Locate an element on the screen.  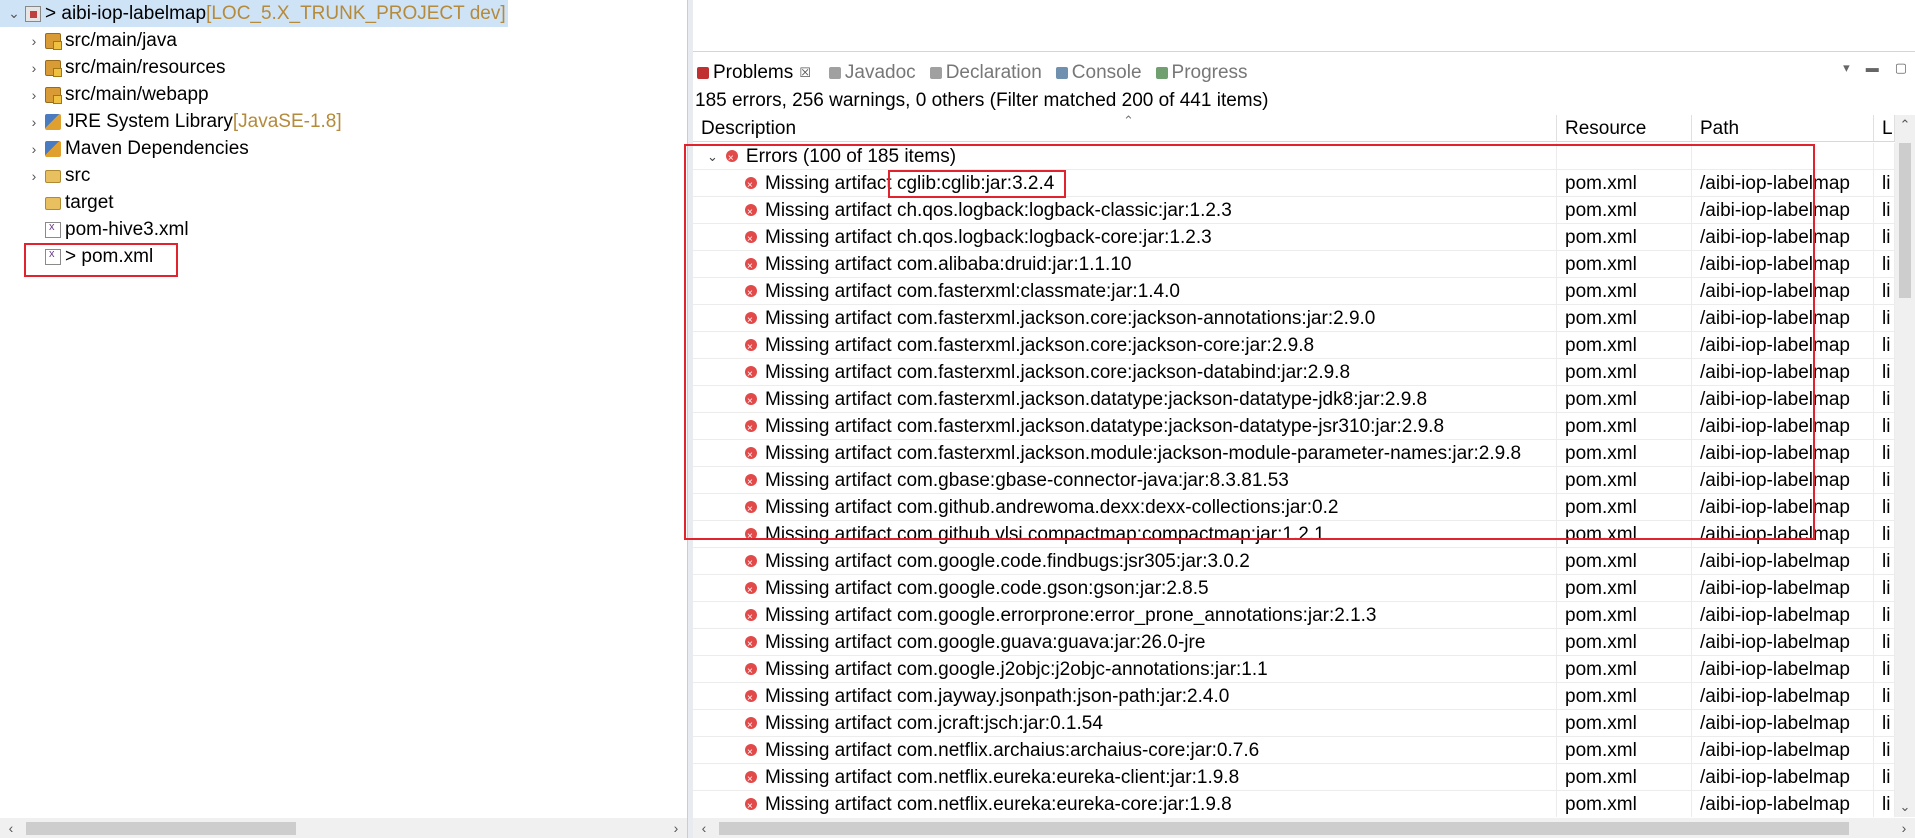
tree-item: › JRE System Library [JavaSE-1.8] is located at coordinates (184, 121).